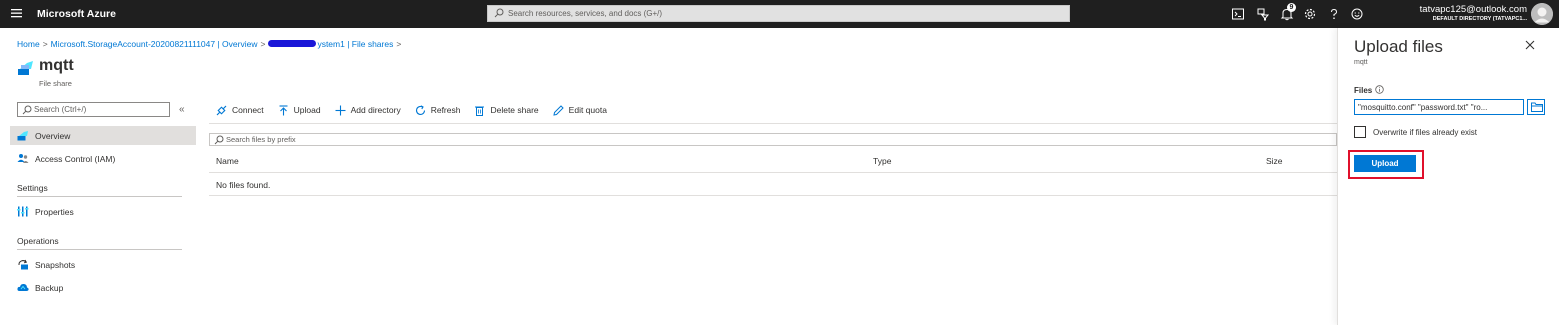  I want to click on files-label: Files, so click(1363, 90).